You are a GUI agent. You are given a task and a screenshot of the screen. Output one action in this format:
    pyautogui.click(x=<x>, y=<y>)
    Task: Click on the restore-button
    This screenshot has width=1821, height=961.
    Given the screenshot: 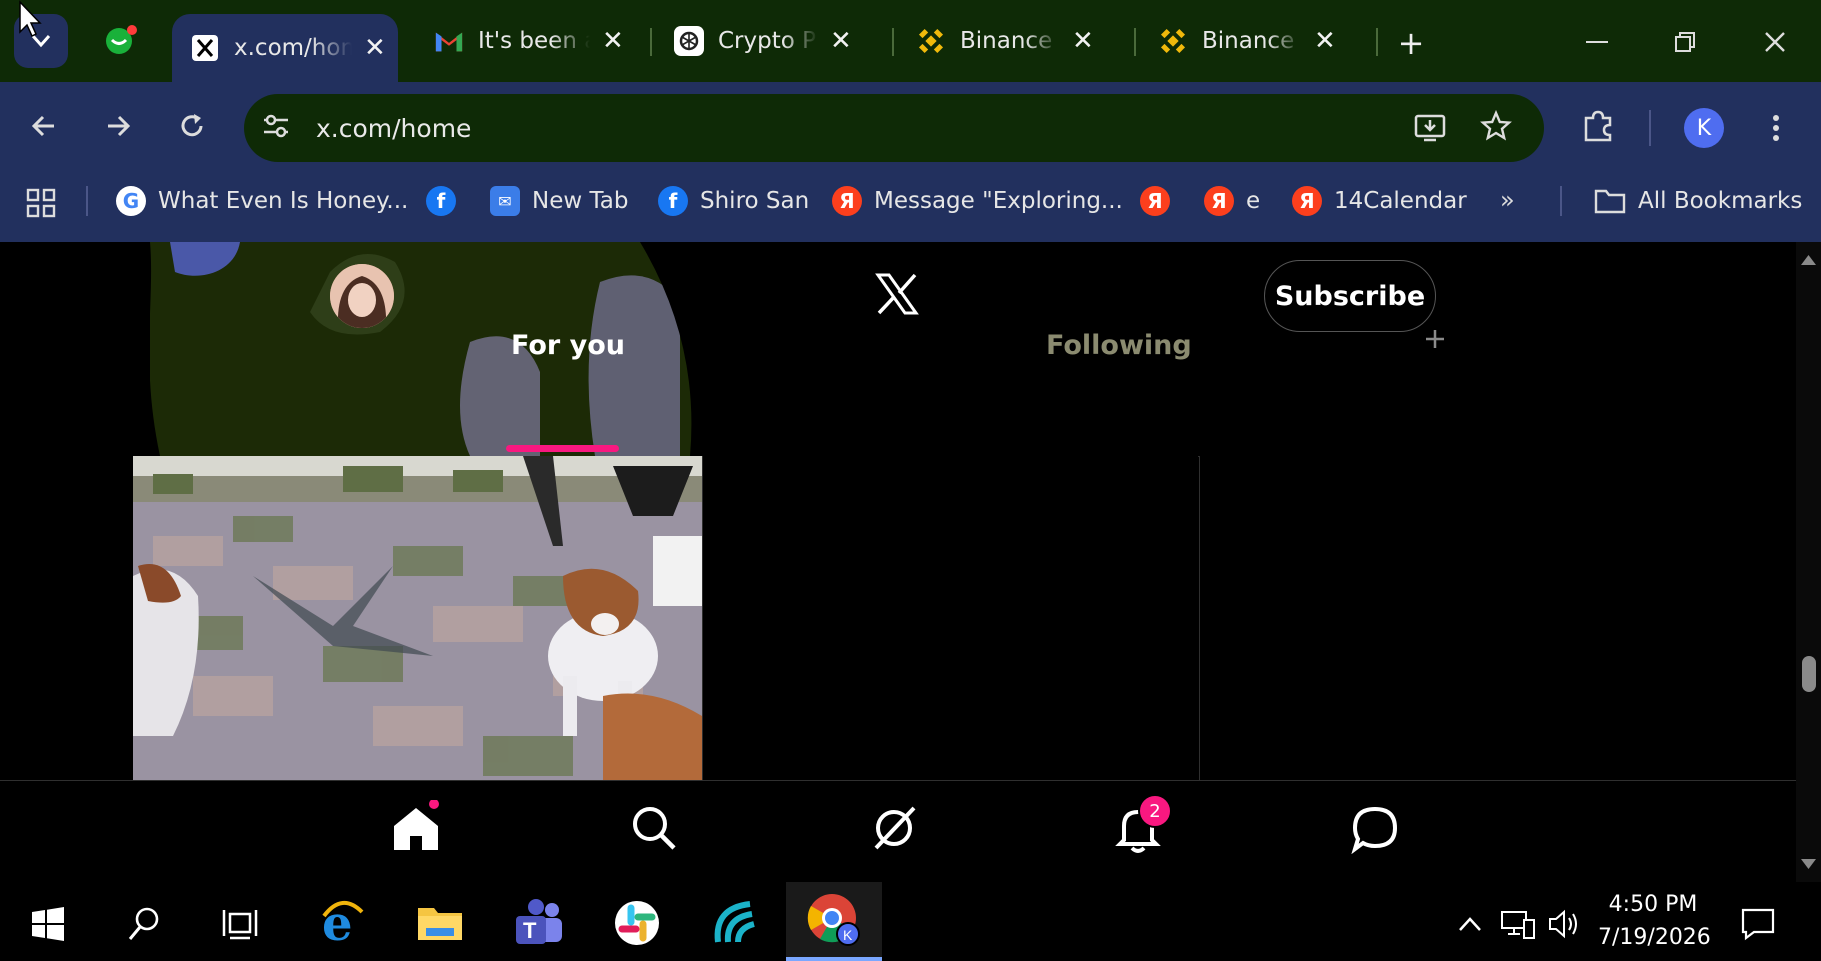 What is the action you would take?
    pyautogui.click(x=1685, y=42)
    